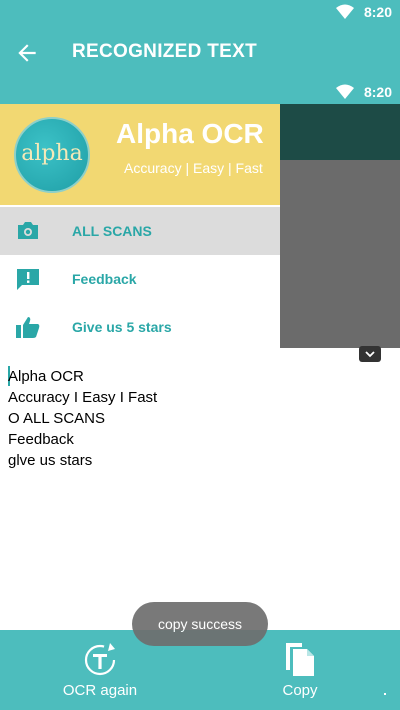 This screenshot has width=400, height=710. Describe the element at coordinates (300, 690) in the screenshot. I see `copy-label: Copy` at that location.